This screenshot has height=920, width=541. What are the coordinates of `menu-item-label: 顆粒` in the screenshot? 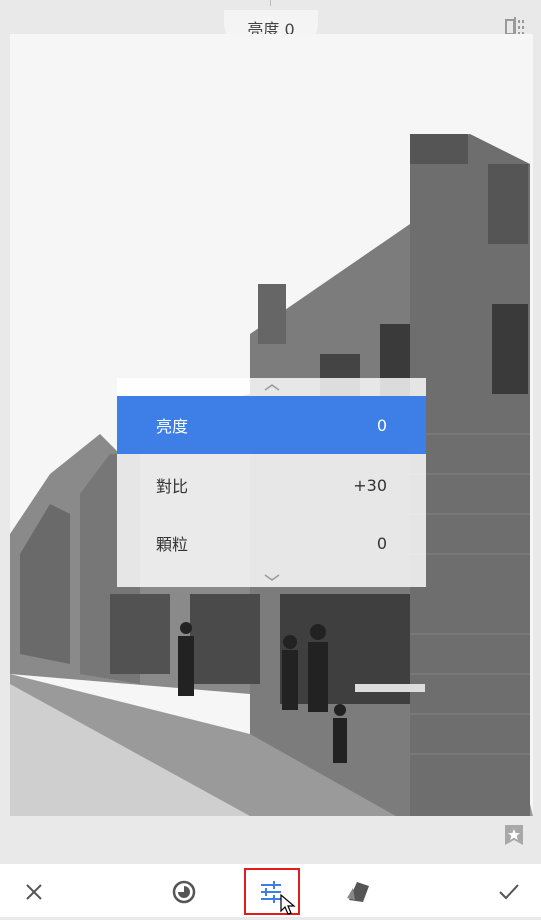 It's located at (172, 544).